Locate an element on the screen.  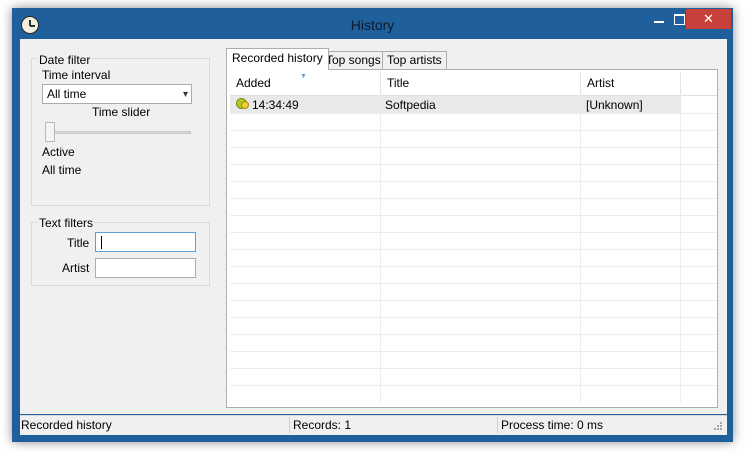
time-interval-select: All time ▾ is located at coordinates (117, 94).